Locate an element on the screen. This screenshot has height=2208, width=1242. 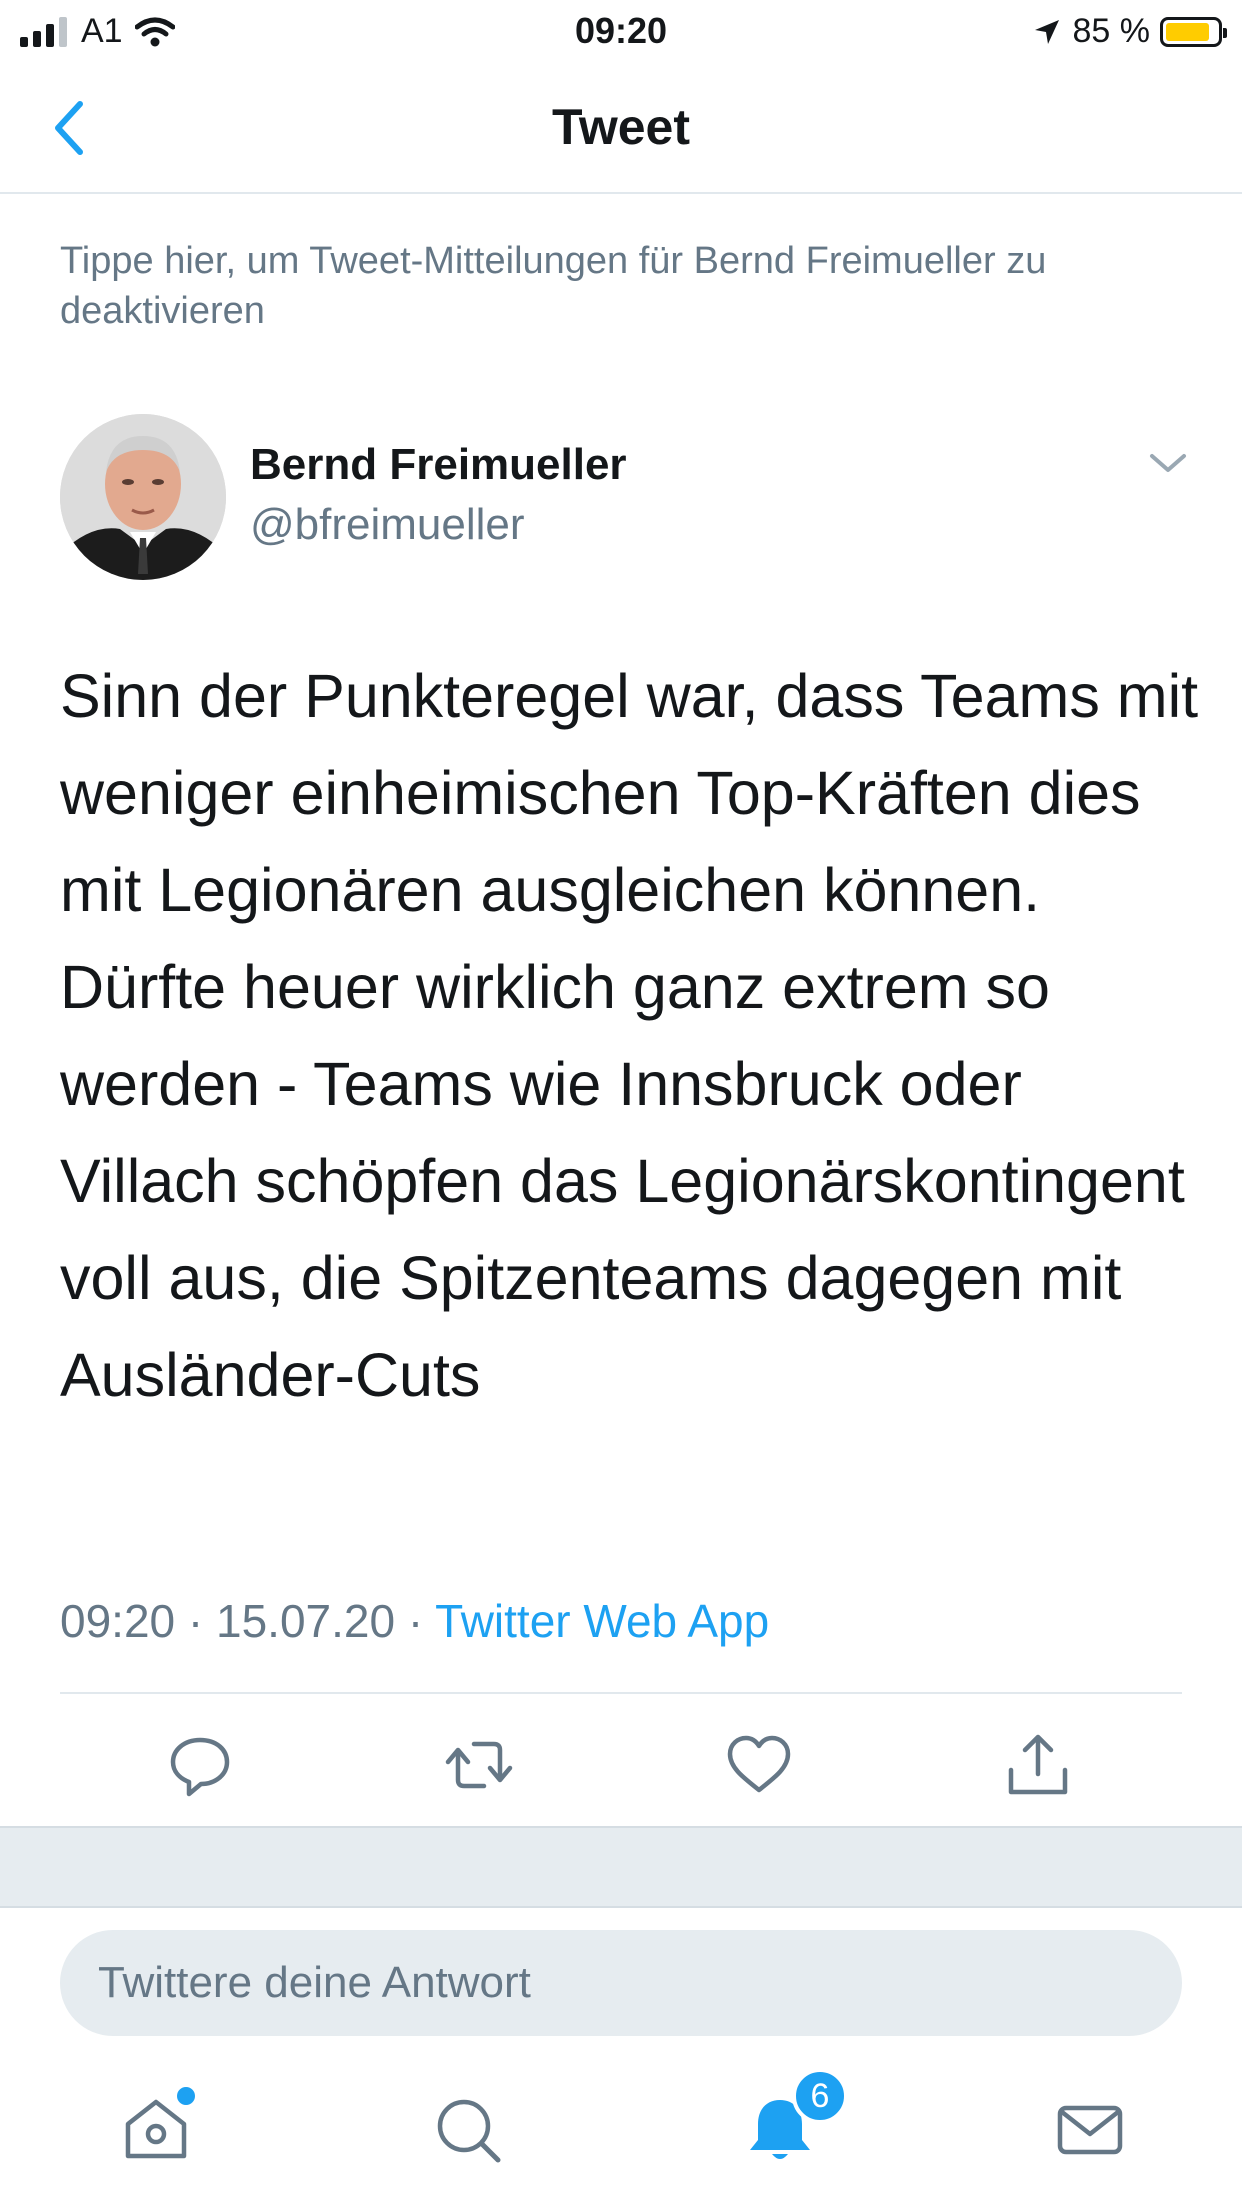
notifications-count-badge: 6 is located at coordinates (820, 2096).